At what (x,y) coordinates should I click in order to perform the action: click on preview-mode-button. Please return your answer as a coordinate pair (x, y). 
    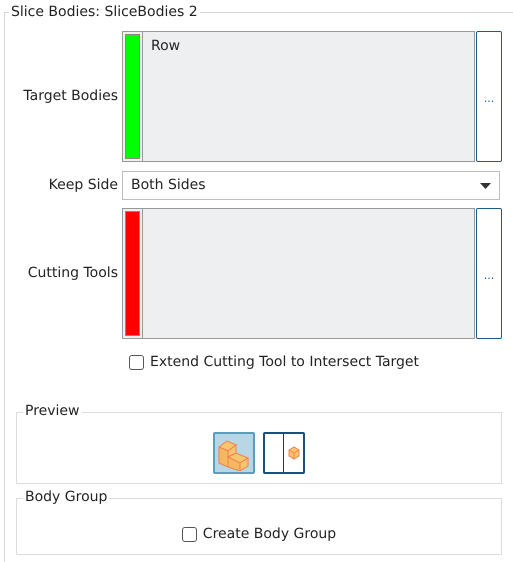
    Looking at the image, I should click on (284, 453).